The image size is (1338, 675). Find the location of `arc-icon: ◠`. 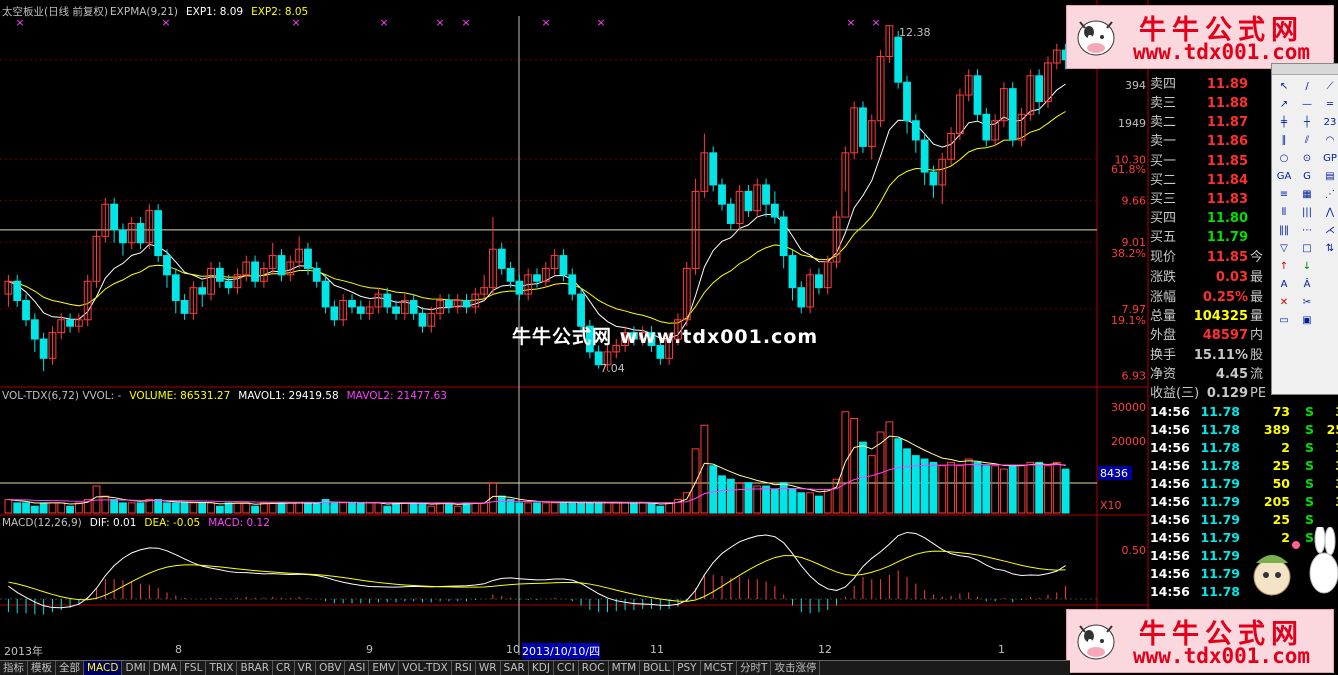

arc-icon: ◠ is located at coordinates (1329, 140).